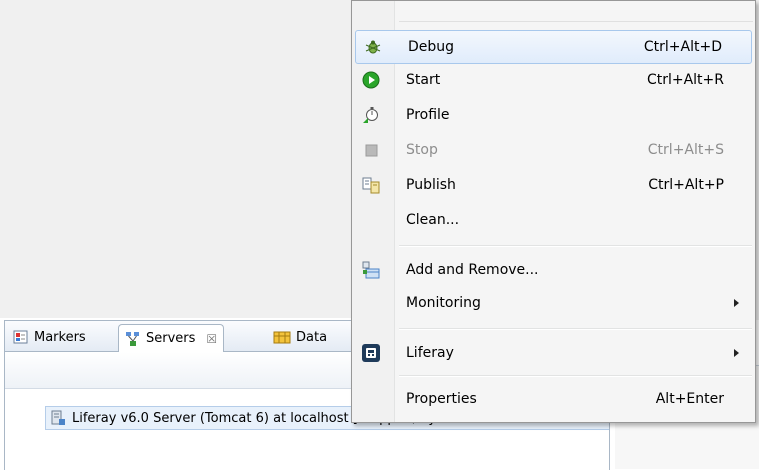 The width and height of the screenshot is (759, 470). I want to click on menu-item-stop: Stop Ctrl+Alt+S, so click(553, 150).